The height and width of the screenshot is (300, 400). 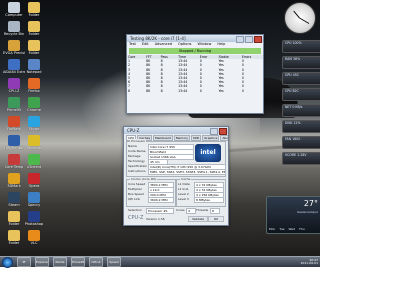 I want to click on menu-item: Advanced, so click(x=163, y=44).